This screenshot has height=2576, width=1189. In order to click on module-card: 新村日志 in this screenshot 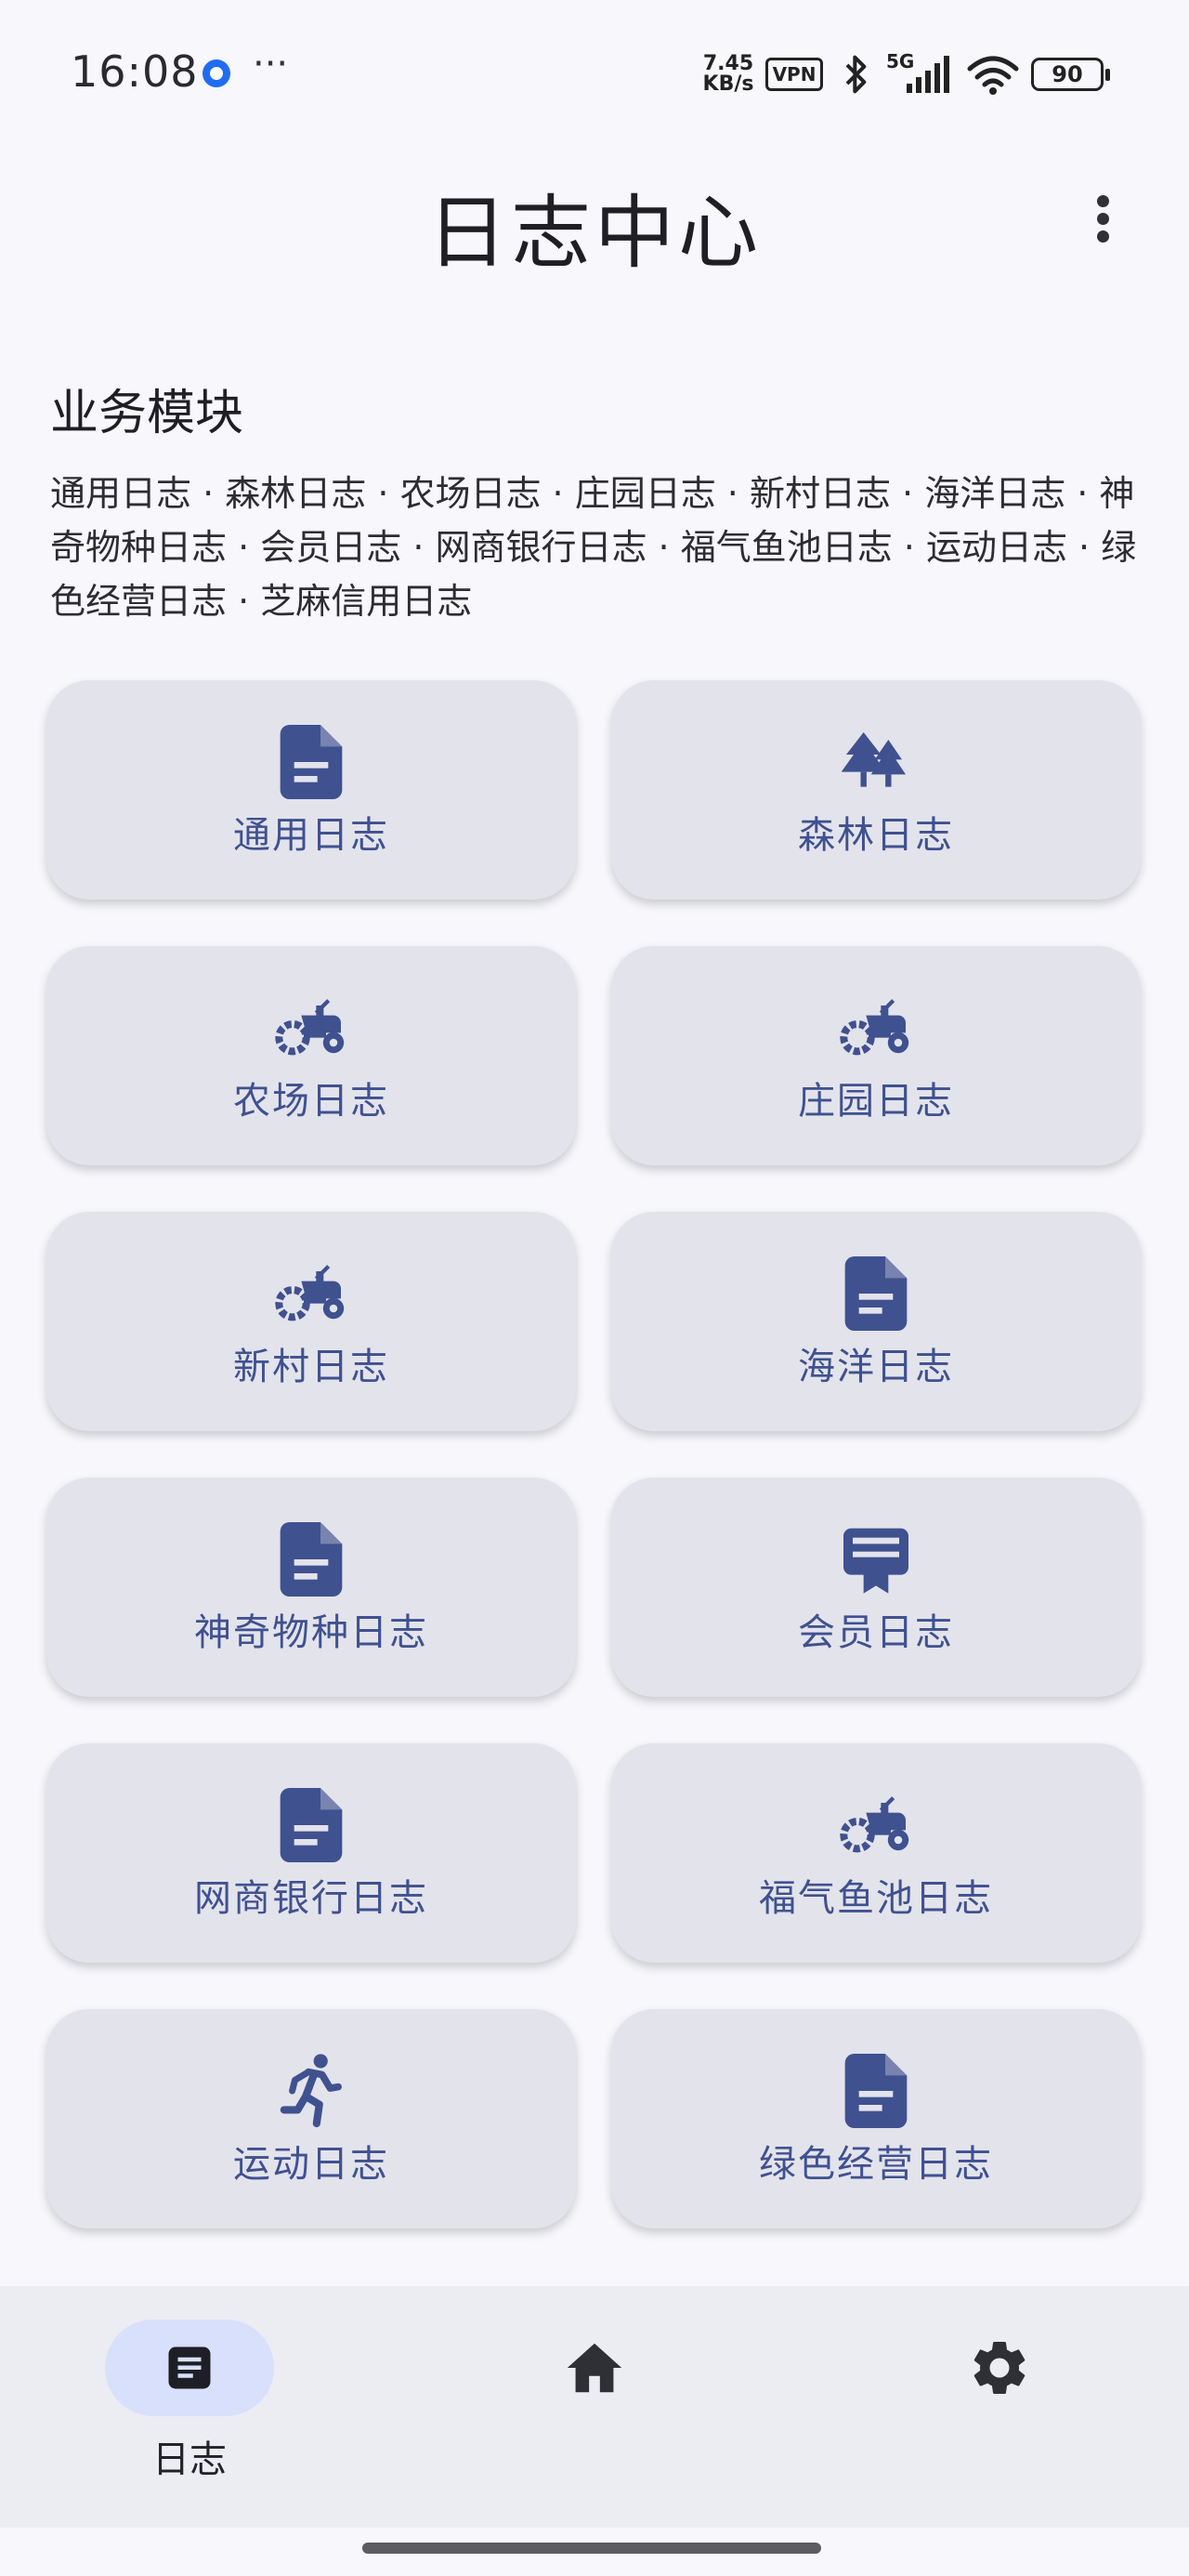, I will do `click(311, 1321)`.